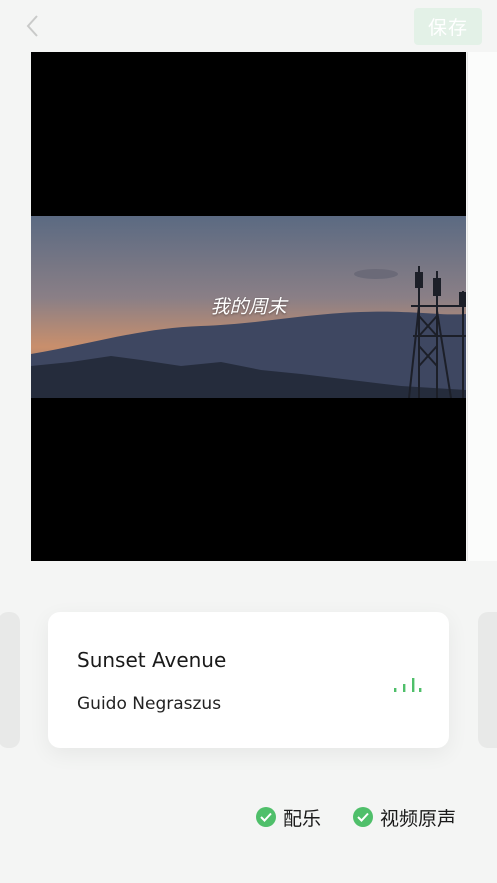 This screenshot has width=497, height=883. What do you see at coordinates (487, 680) in the screenshot?
I see `next-music-card` at bounding box center [487, 680].